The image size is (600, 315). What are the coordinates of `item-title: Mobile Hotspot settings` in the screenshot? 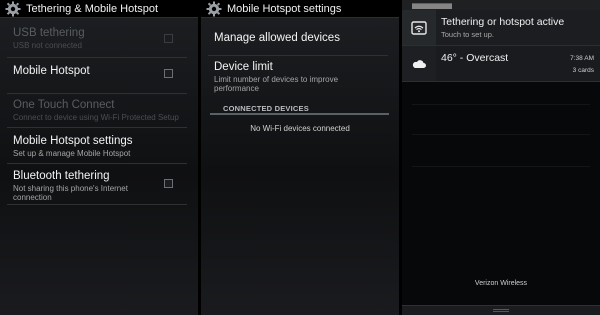 It's located at (73, 141).